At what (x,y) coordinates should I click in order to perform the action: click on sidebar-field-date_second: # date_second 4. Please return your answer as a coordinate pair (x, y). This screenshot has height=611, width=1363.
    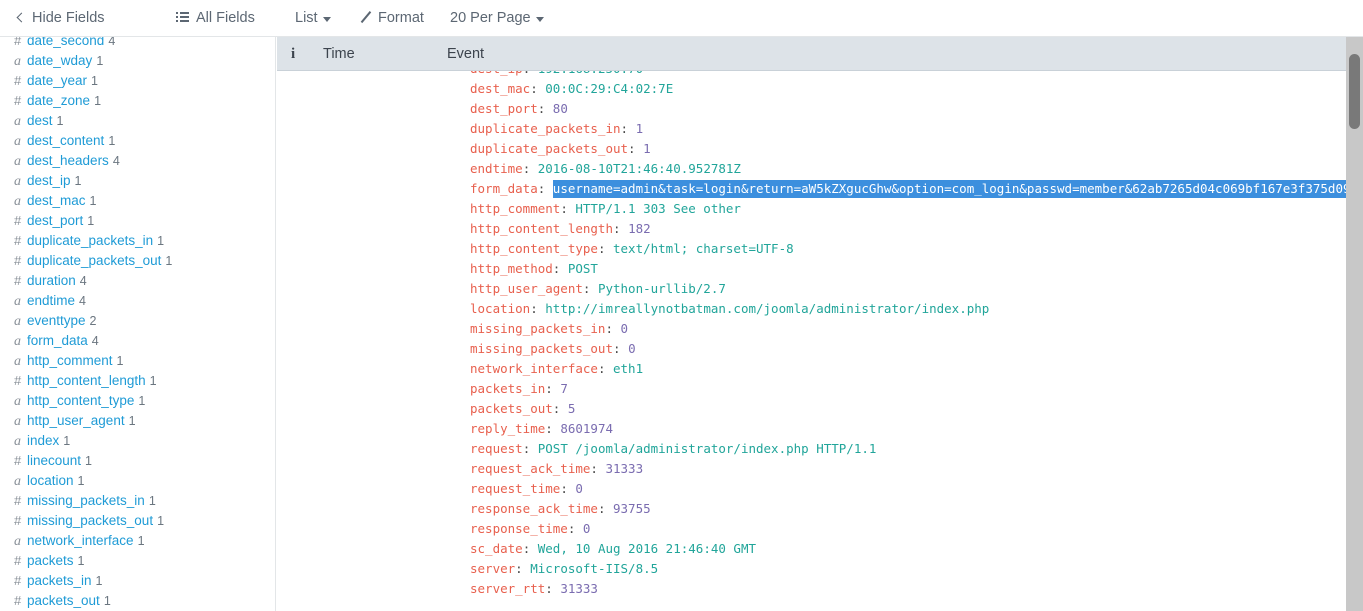
    Looking at the image, I should click on (137, 44).